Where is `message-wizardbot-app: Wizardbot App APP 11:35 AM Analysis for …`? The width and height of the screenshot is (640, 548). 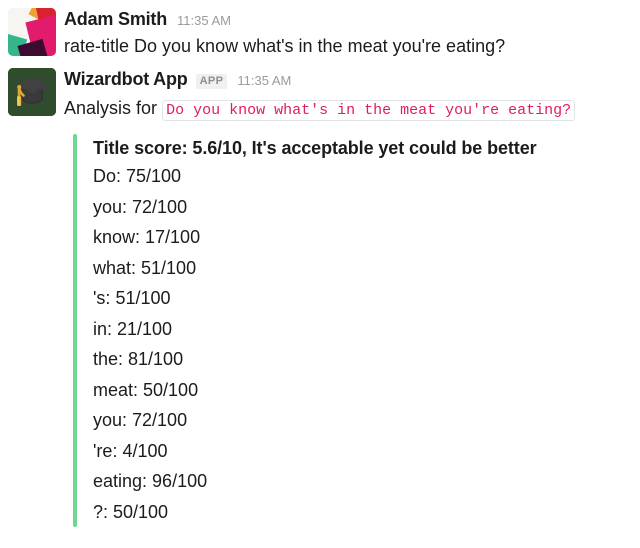 message-wizardbot-app: Wizardbot App APP 11:35 AM Analysis for … is located at coordinates (320, 92).